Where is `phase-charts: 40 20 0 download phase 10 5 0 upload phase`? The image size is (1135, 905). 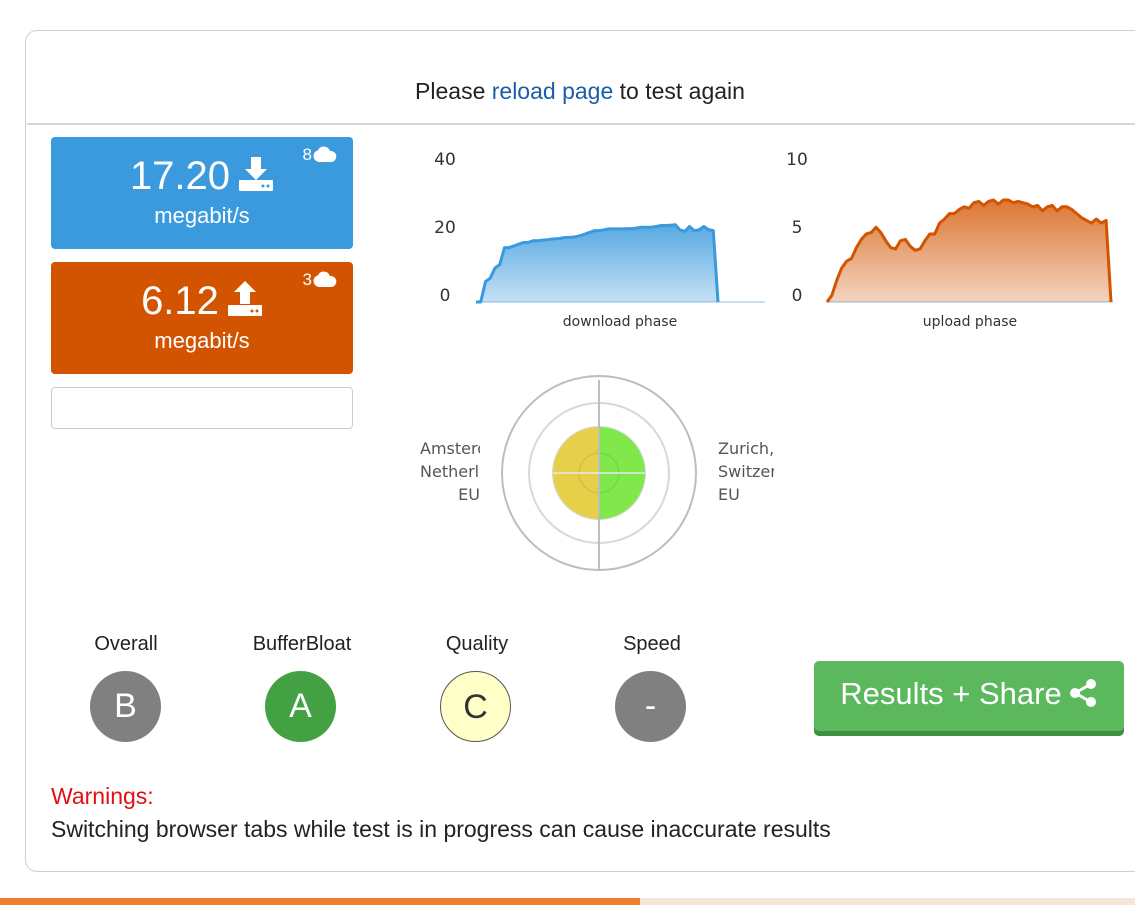
phase-charts: 40 20 0 download phase 10 5 0 upload phase is located at coordinates (773, 240).